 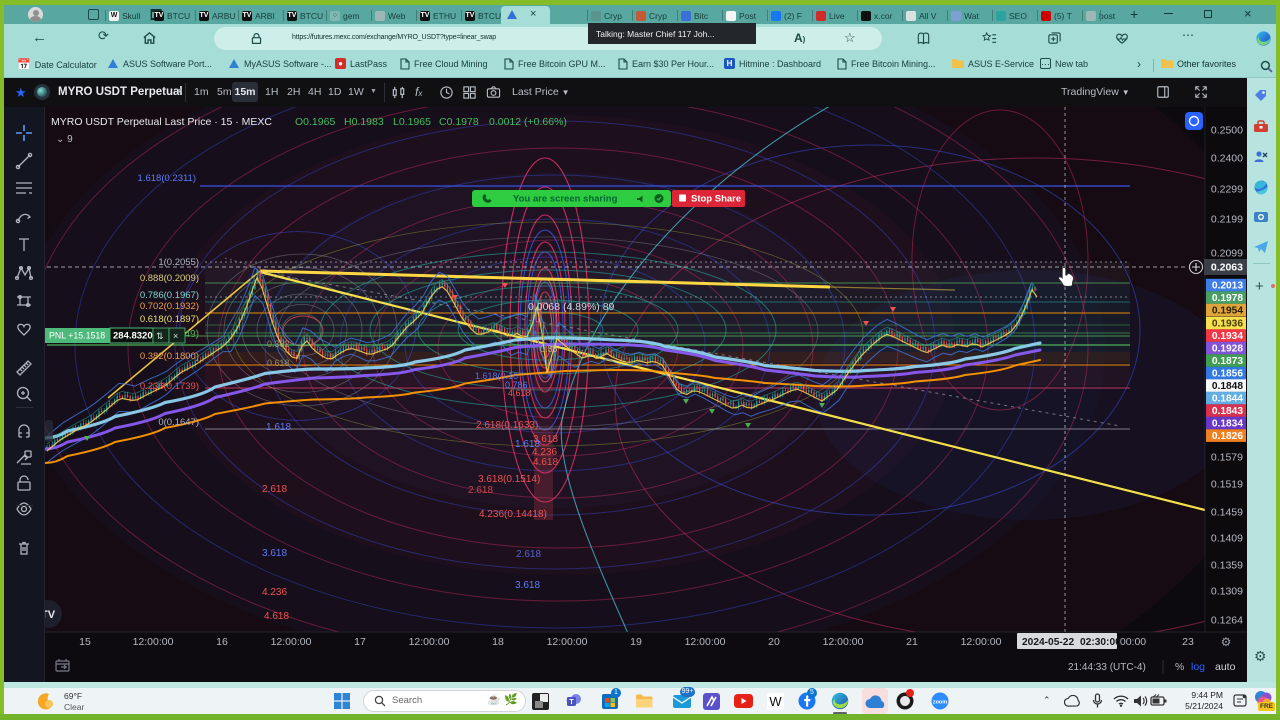 I want to click on svg-text: 0.382, so click(x=278, y=344).